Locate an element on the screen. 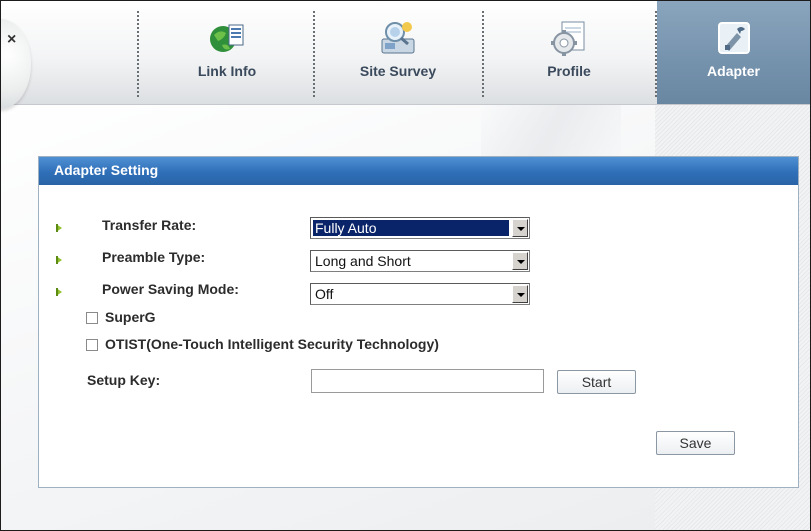  preamble-type-value: Long and Short is located at coordinates (363, 261).